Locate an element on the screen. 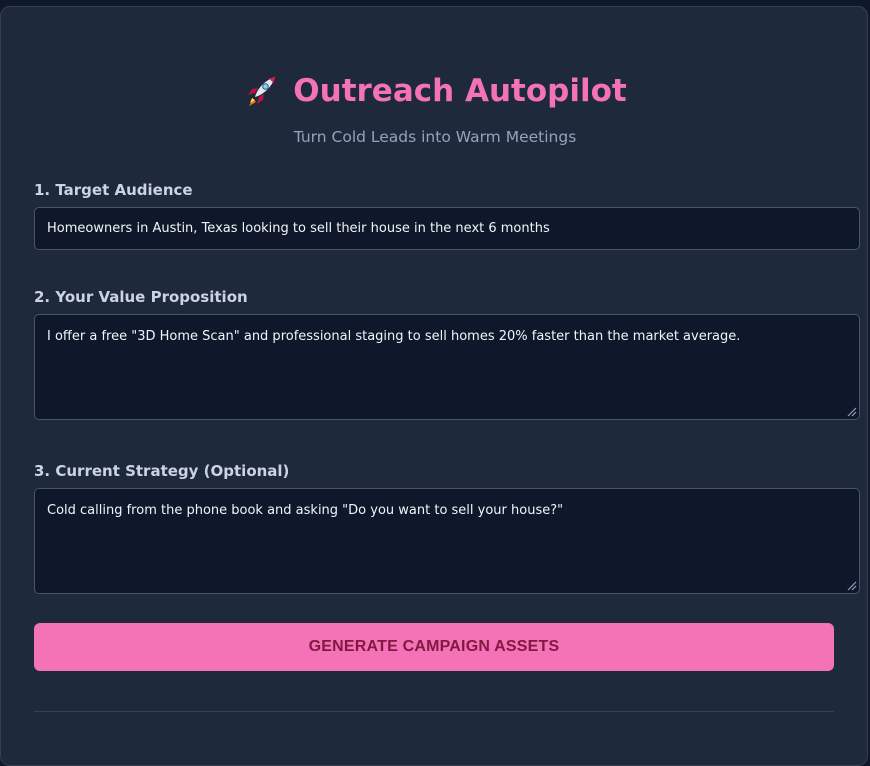  rocket-icon is located at coordinates (261, 91).